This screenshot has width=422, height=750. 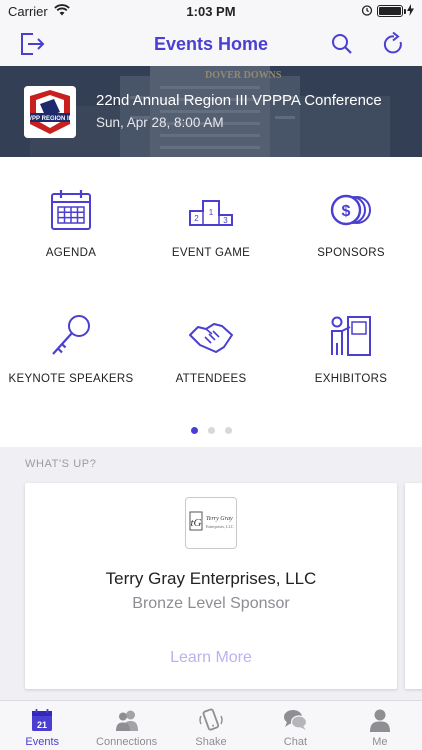 I want to click on sponsor-level: Bronze Level Sponsor, so click(x=211, y=603).